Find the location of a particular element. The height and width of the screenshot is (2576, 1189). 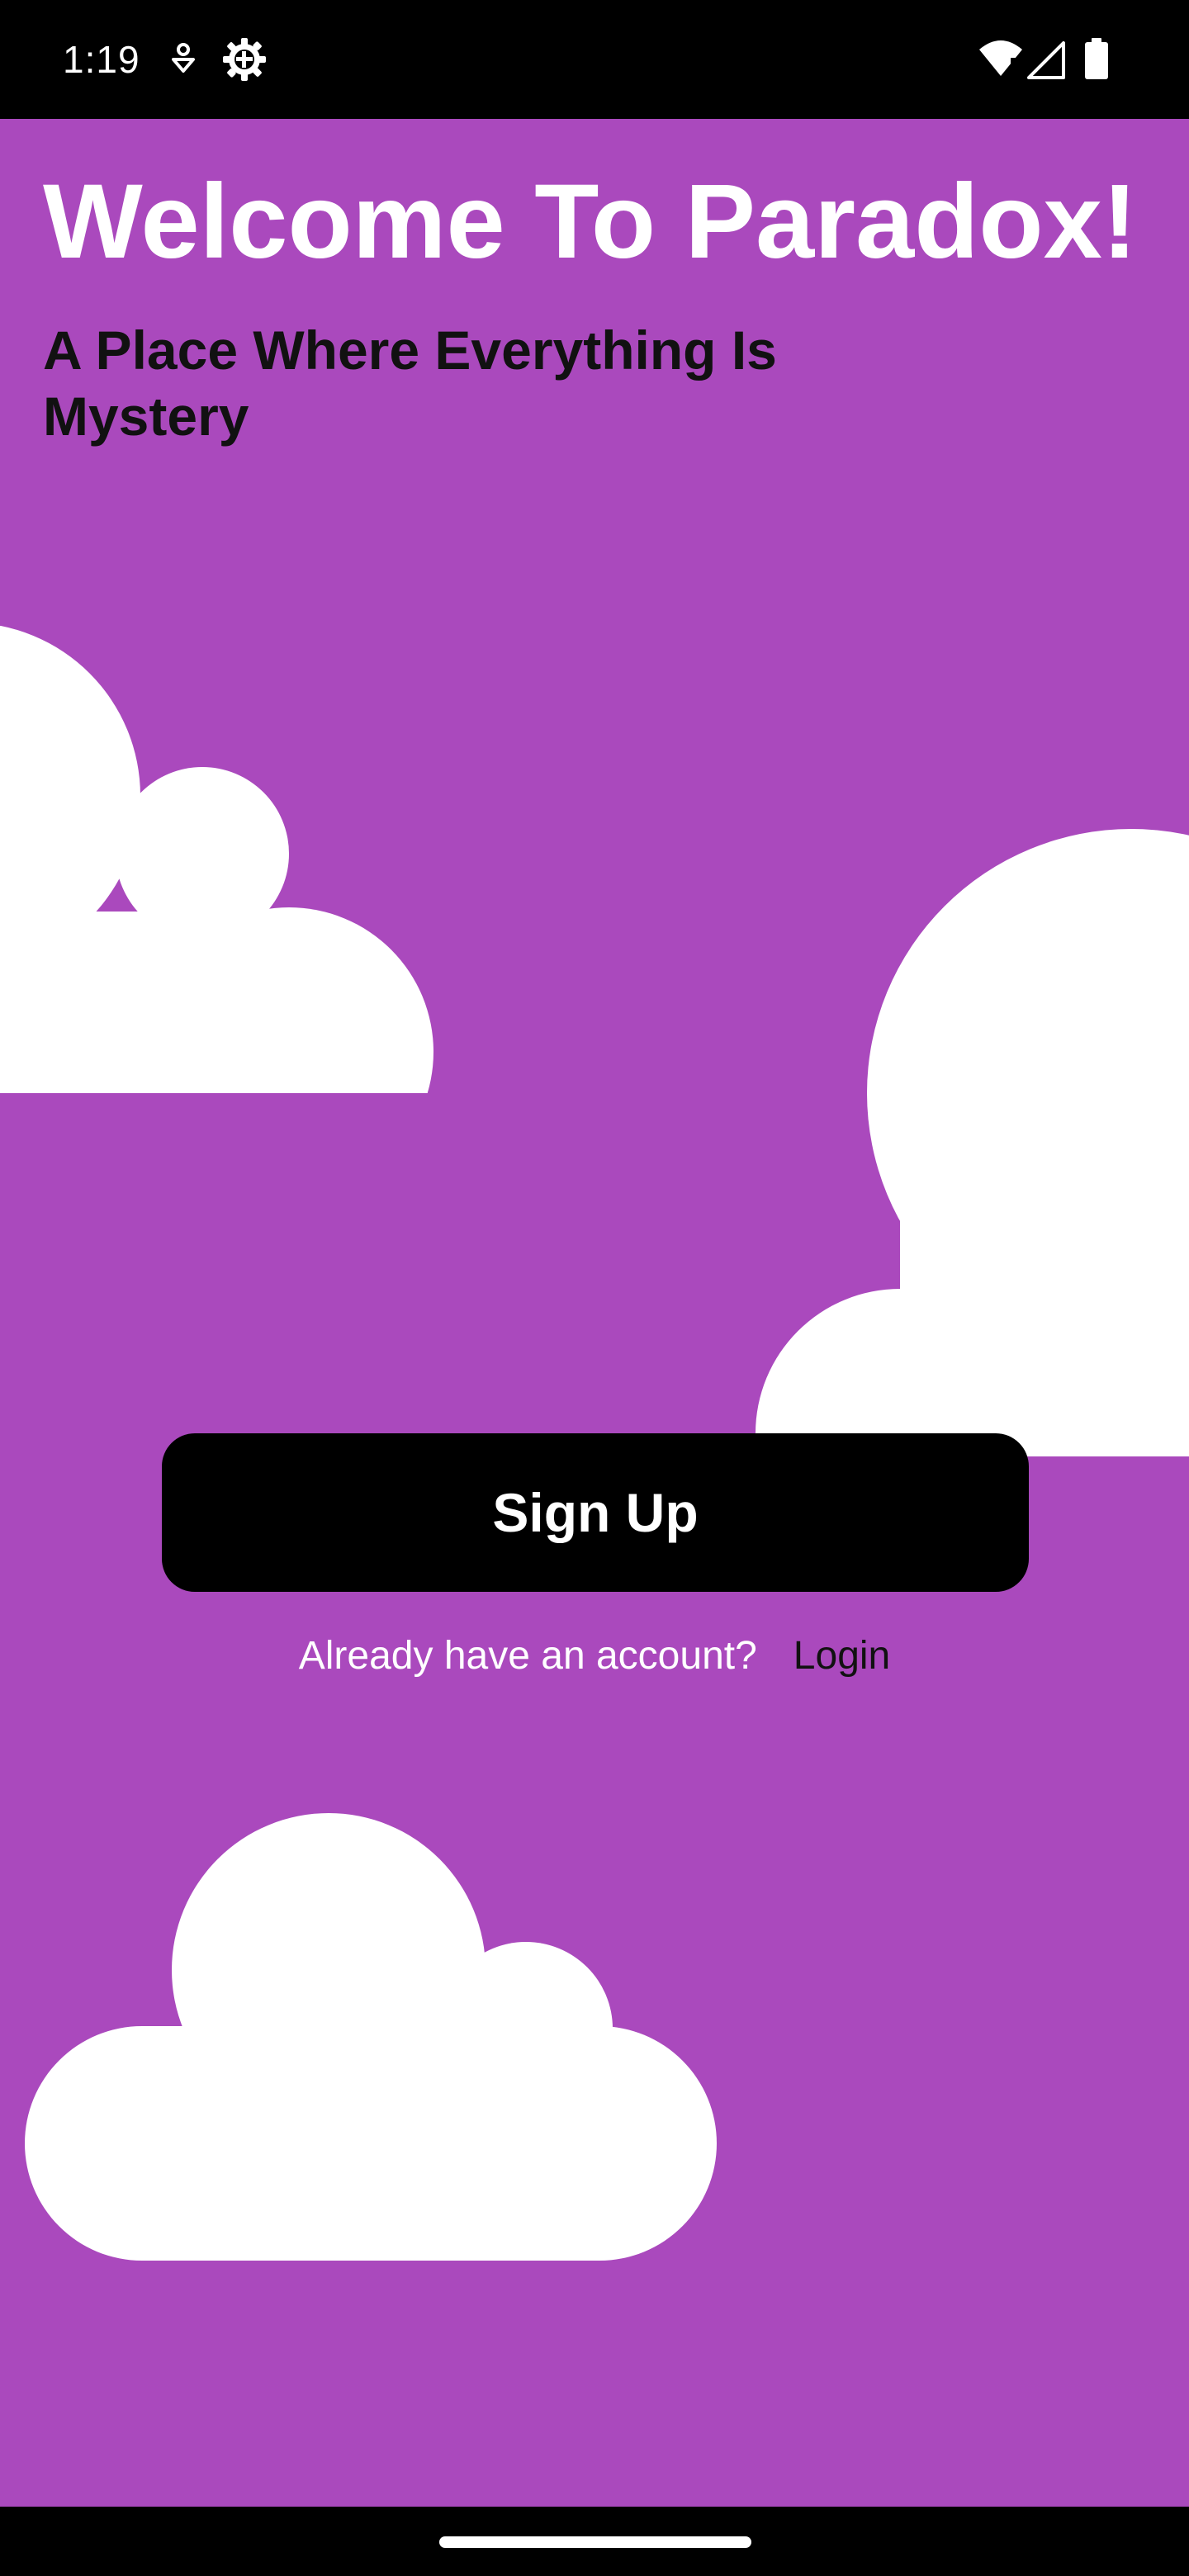

login-row: Already have an account? Login is located at coordinates (594, 1656).